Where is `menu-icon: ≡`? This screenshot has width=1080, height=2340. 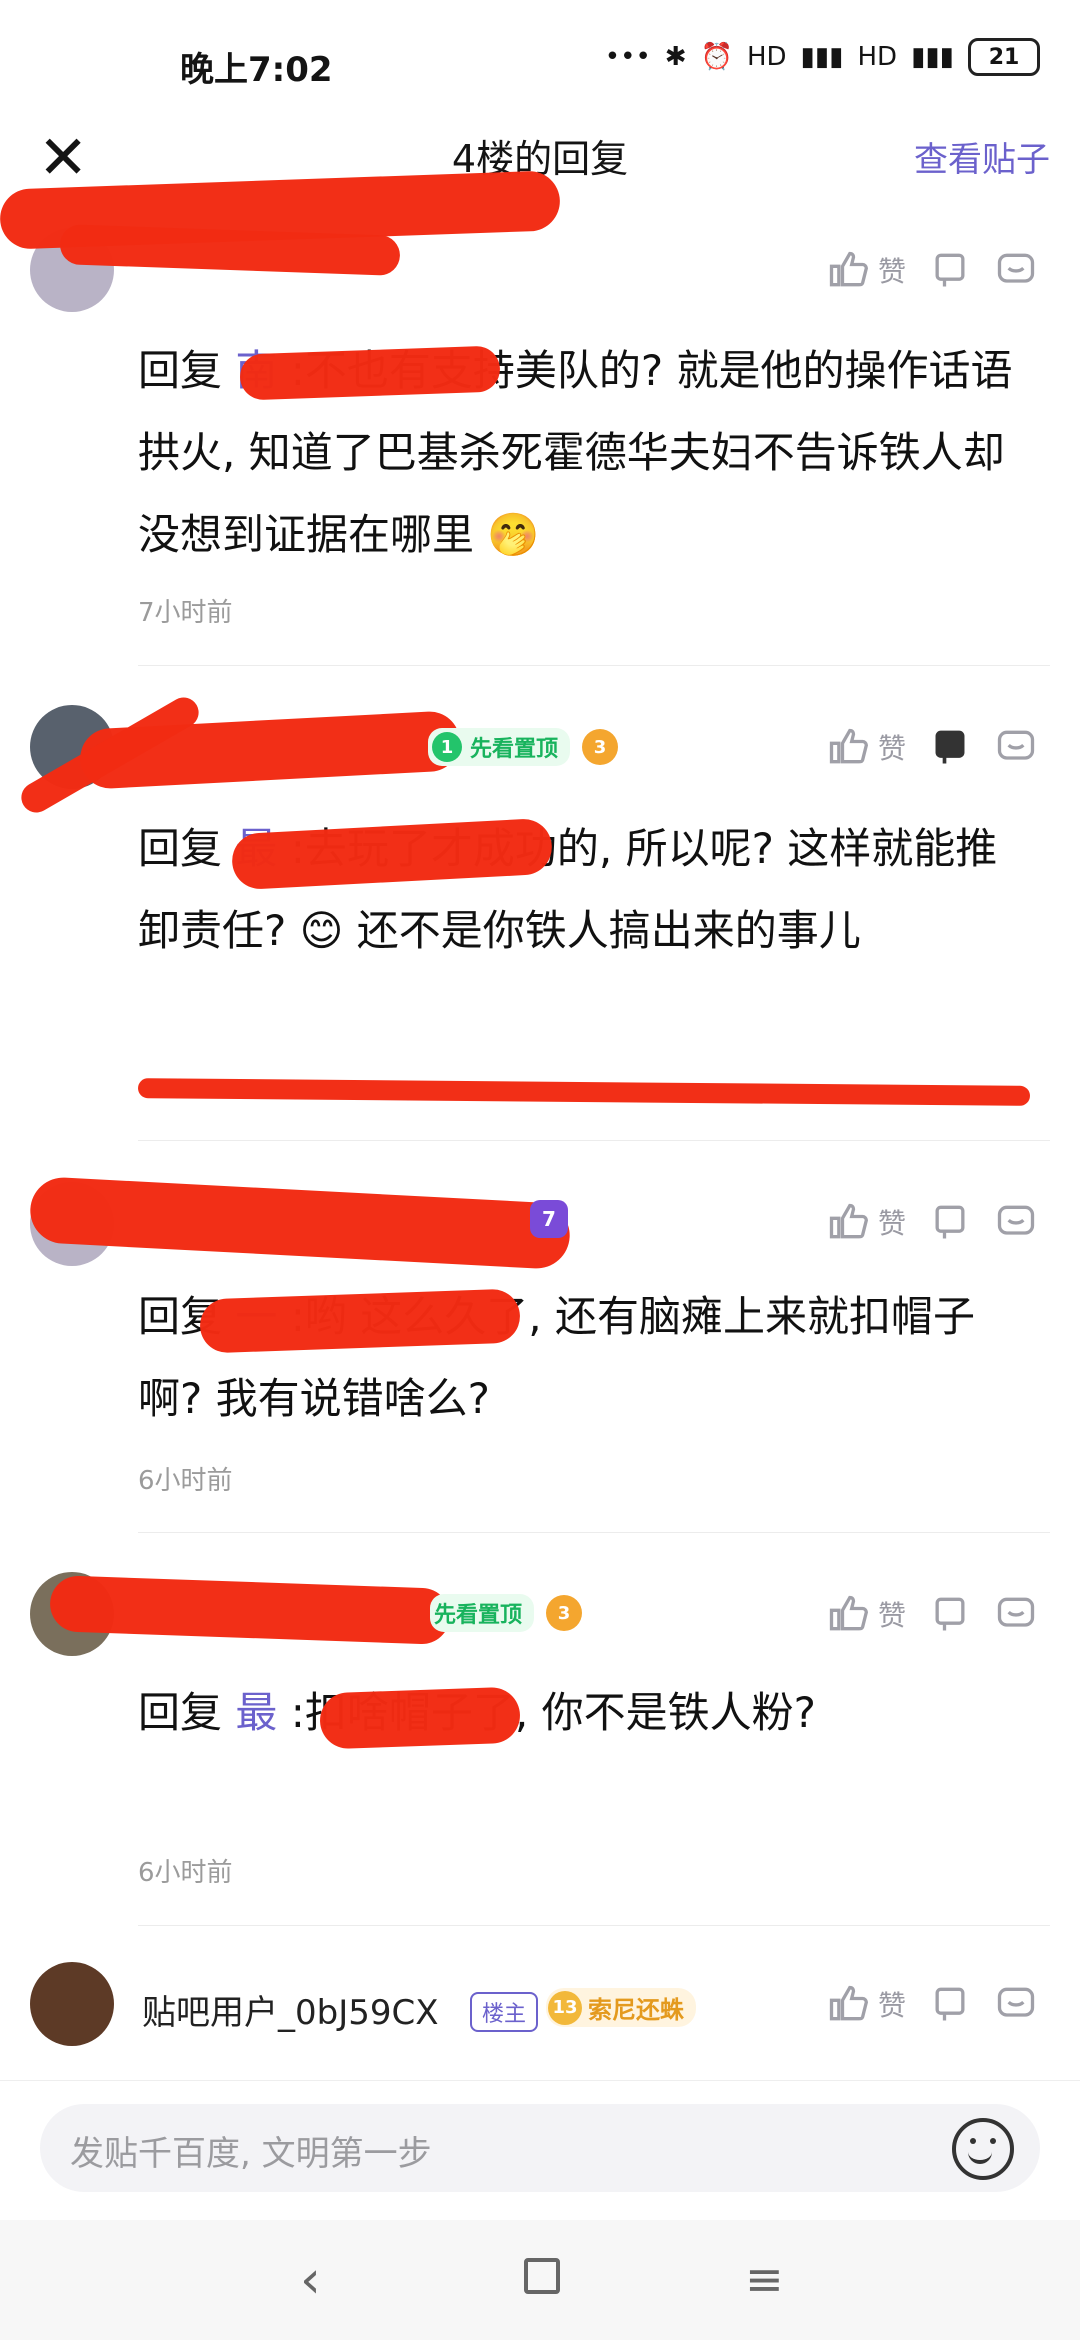 menu-icon: ≡ is located at coordinates (764, 2279).